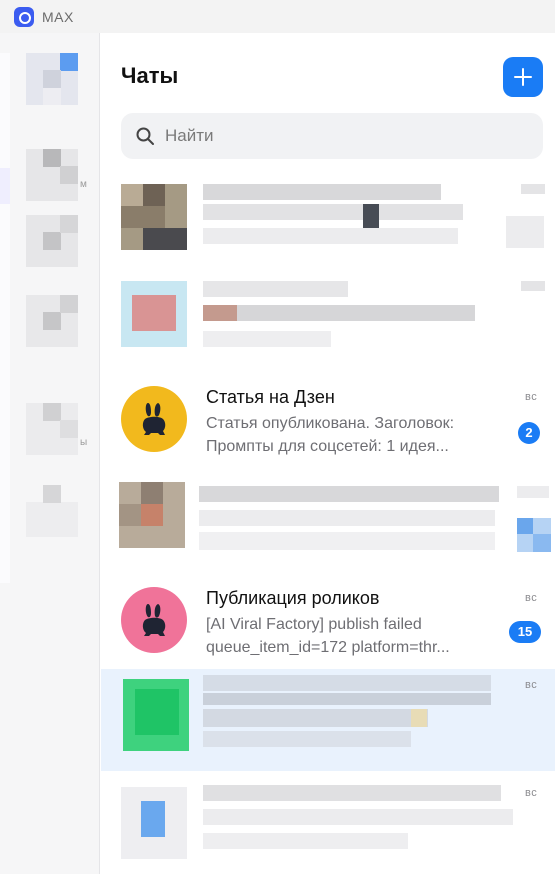 The height and width of the screenshot is (874, 555). I want to click on sidebar-item-5-label: ы, so click(84, 442).